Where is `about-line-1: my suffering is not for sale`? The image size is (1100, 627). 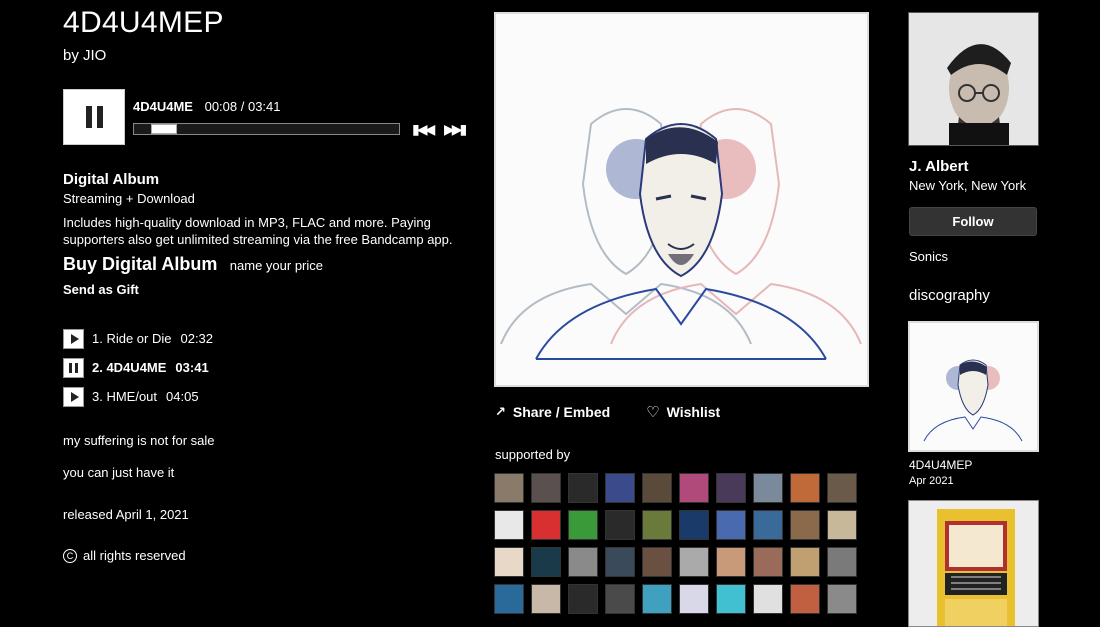 about-line-1: my suffering is not for sale is located at coordinates (139, 440).